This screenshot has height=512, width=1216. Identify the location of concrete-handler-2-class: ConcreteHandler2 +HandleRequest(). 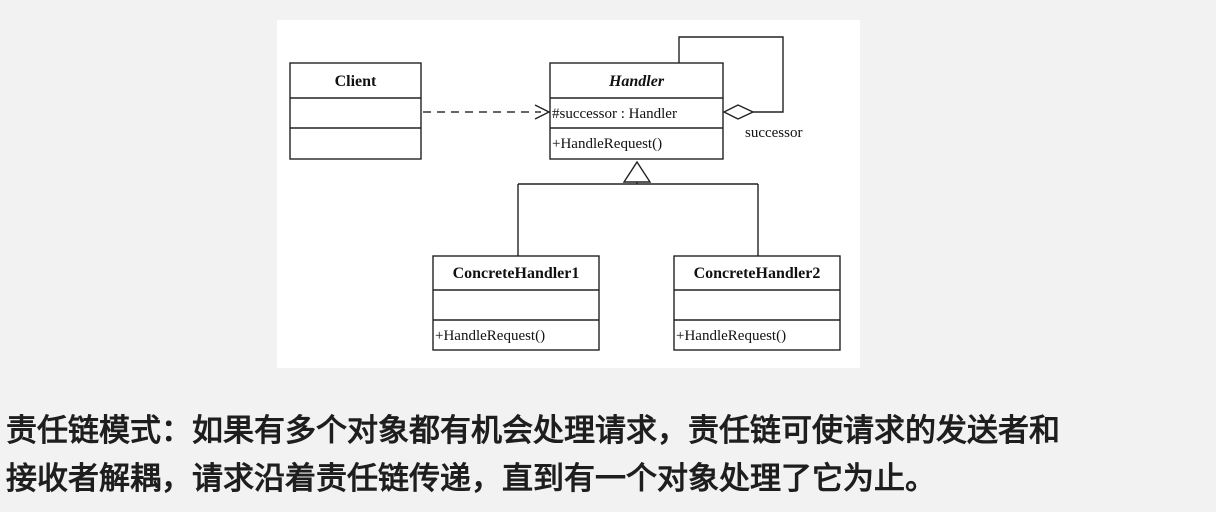
(757, 303).